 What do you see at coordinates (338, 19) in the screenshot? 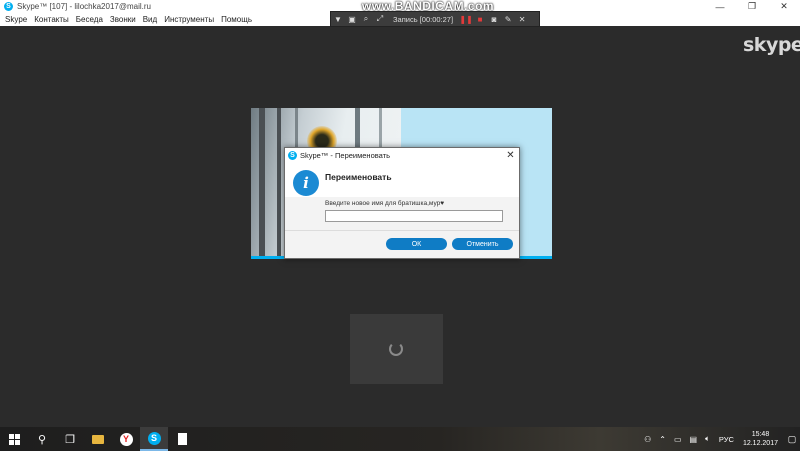
I see `dropdown-arrow-icon: ▼` at bounding box center [338, 19].